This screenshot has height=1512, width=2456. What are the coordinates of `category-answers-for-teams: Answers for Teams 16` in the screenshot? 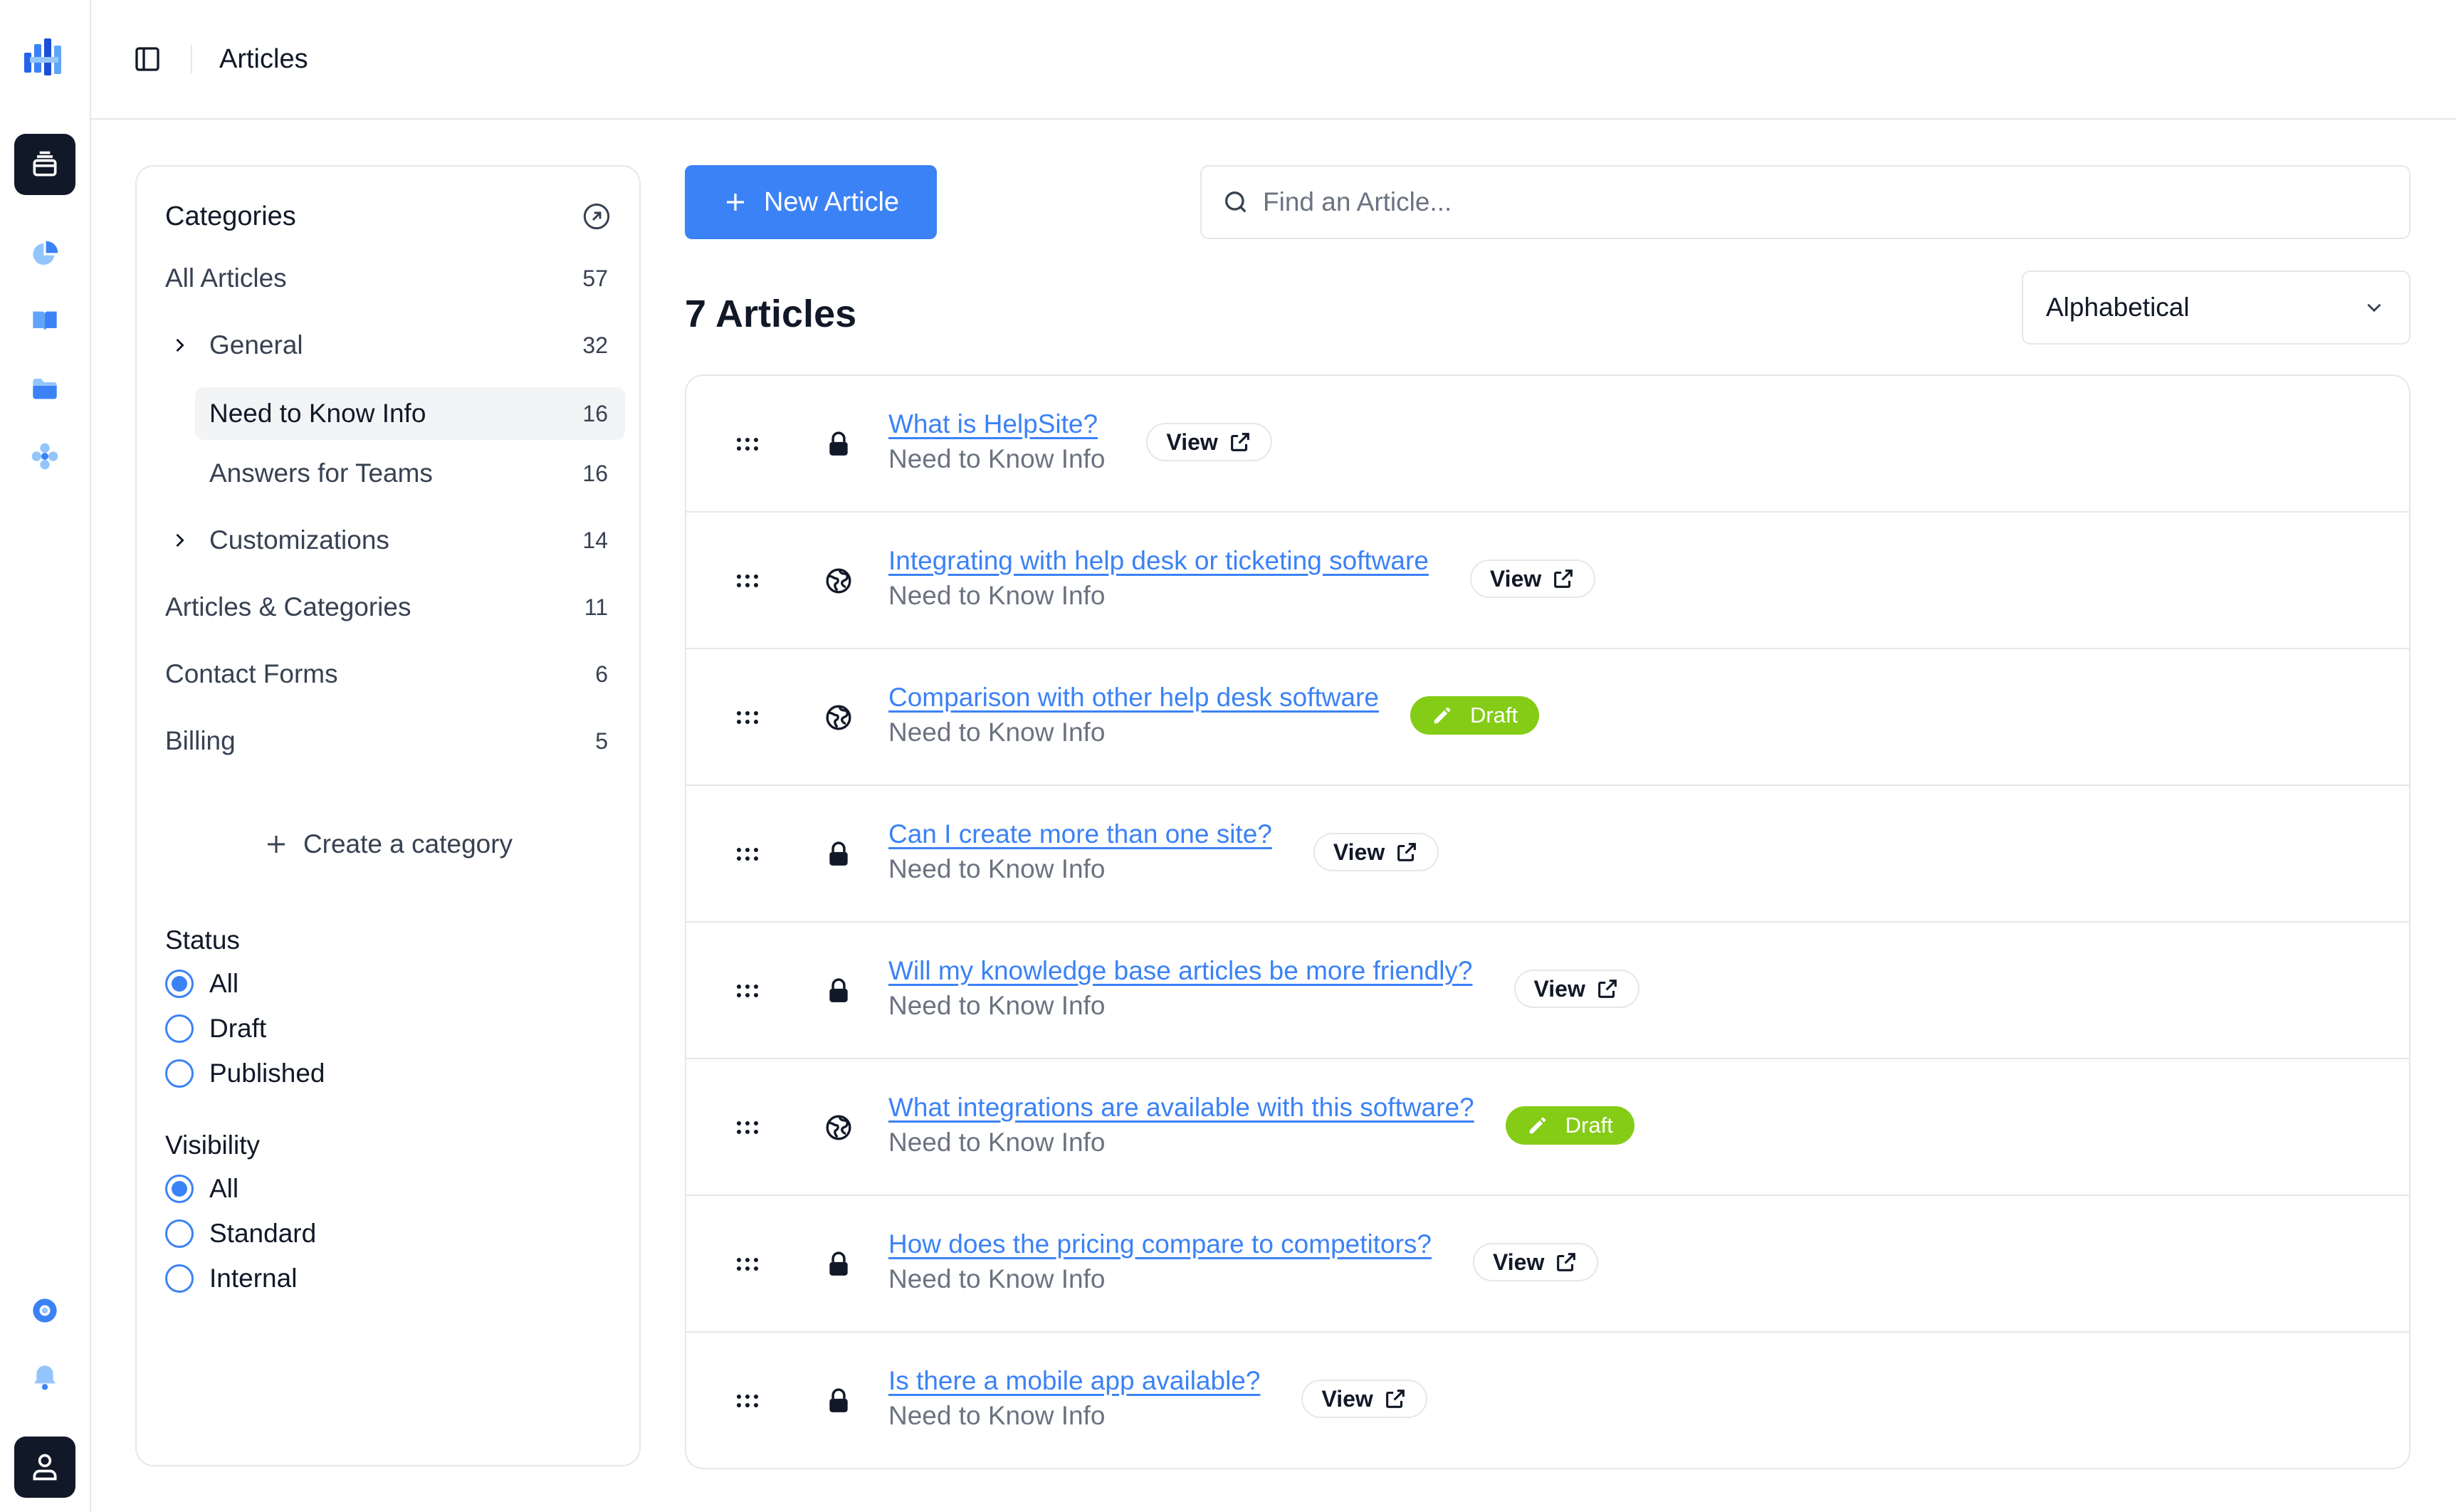 It's located at (410, 473).